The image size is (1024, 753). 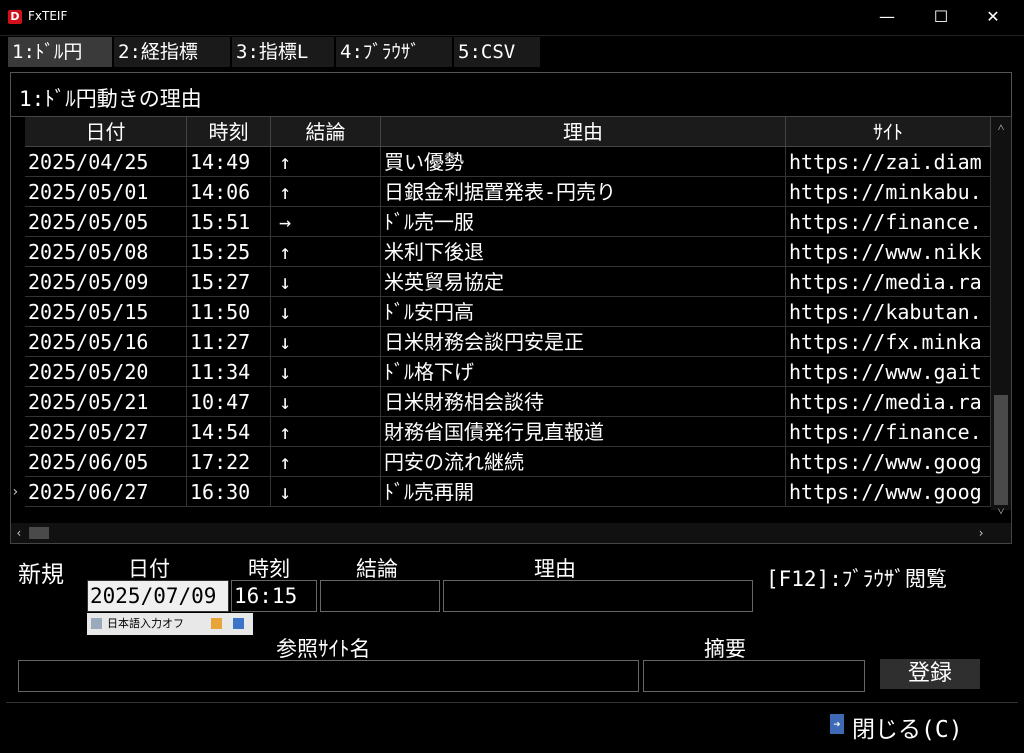 I want to click on cell-time: 15:27, so click(x=229, y=282).